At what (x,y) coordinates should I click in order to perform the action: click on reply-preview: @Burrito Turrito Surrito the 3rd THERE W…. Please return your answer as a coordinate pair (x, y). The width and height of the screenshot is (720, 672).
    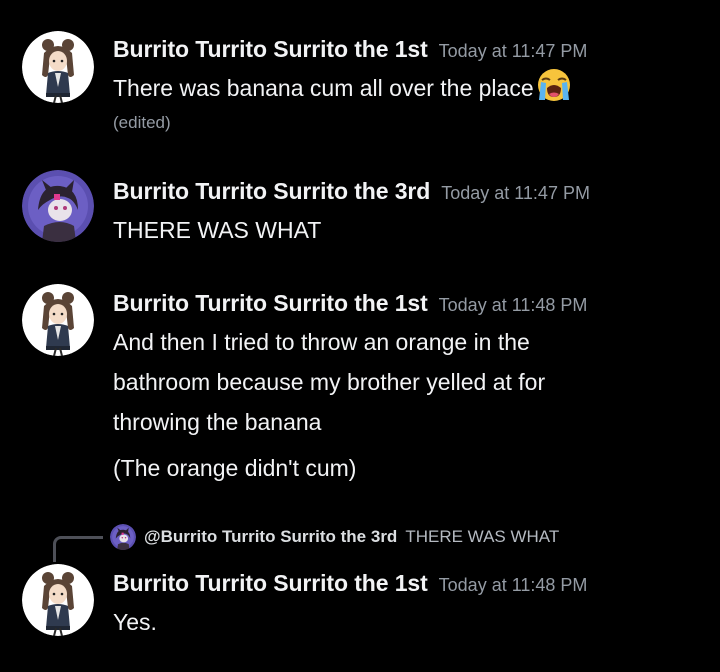
    Looking at the image, I should click on (334, 537).